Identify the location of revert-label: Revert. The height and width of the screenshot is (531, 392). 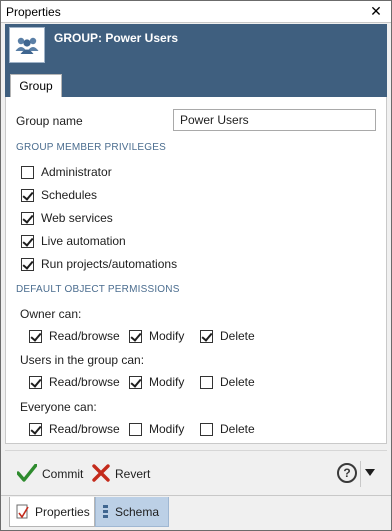
(133, 474).